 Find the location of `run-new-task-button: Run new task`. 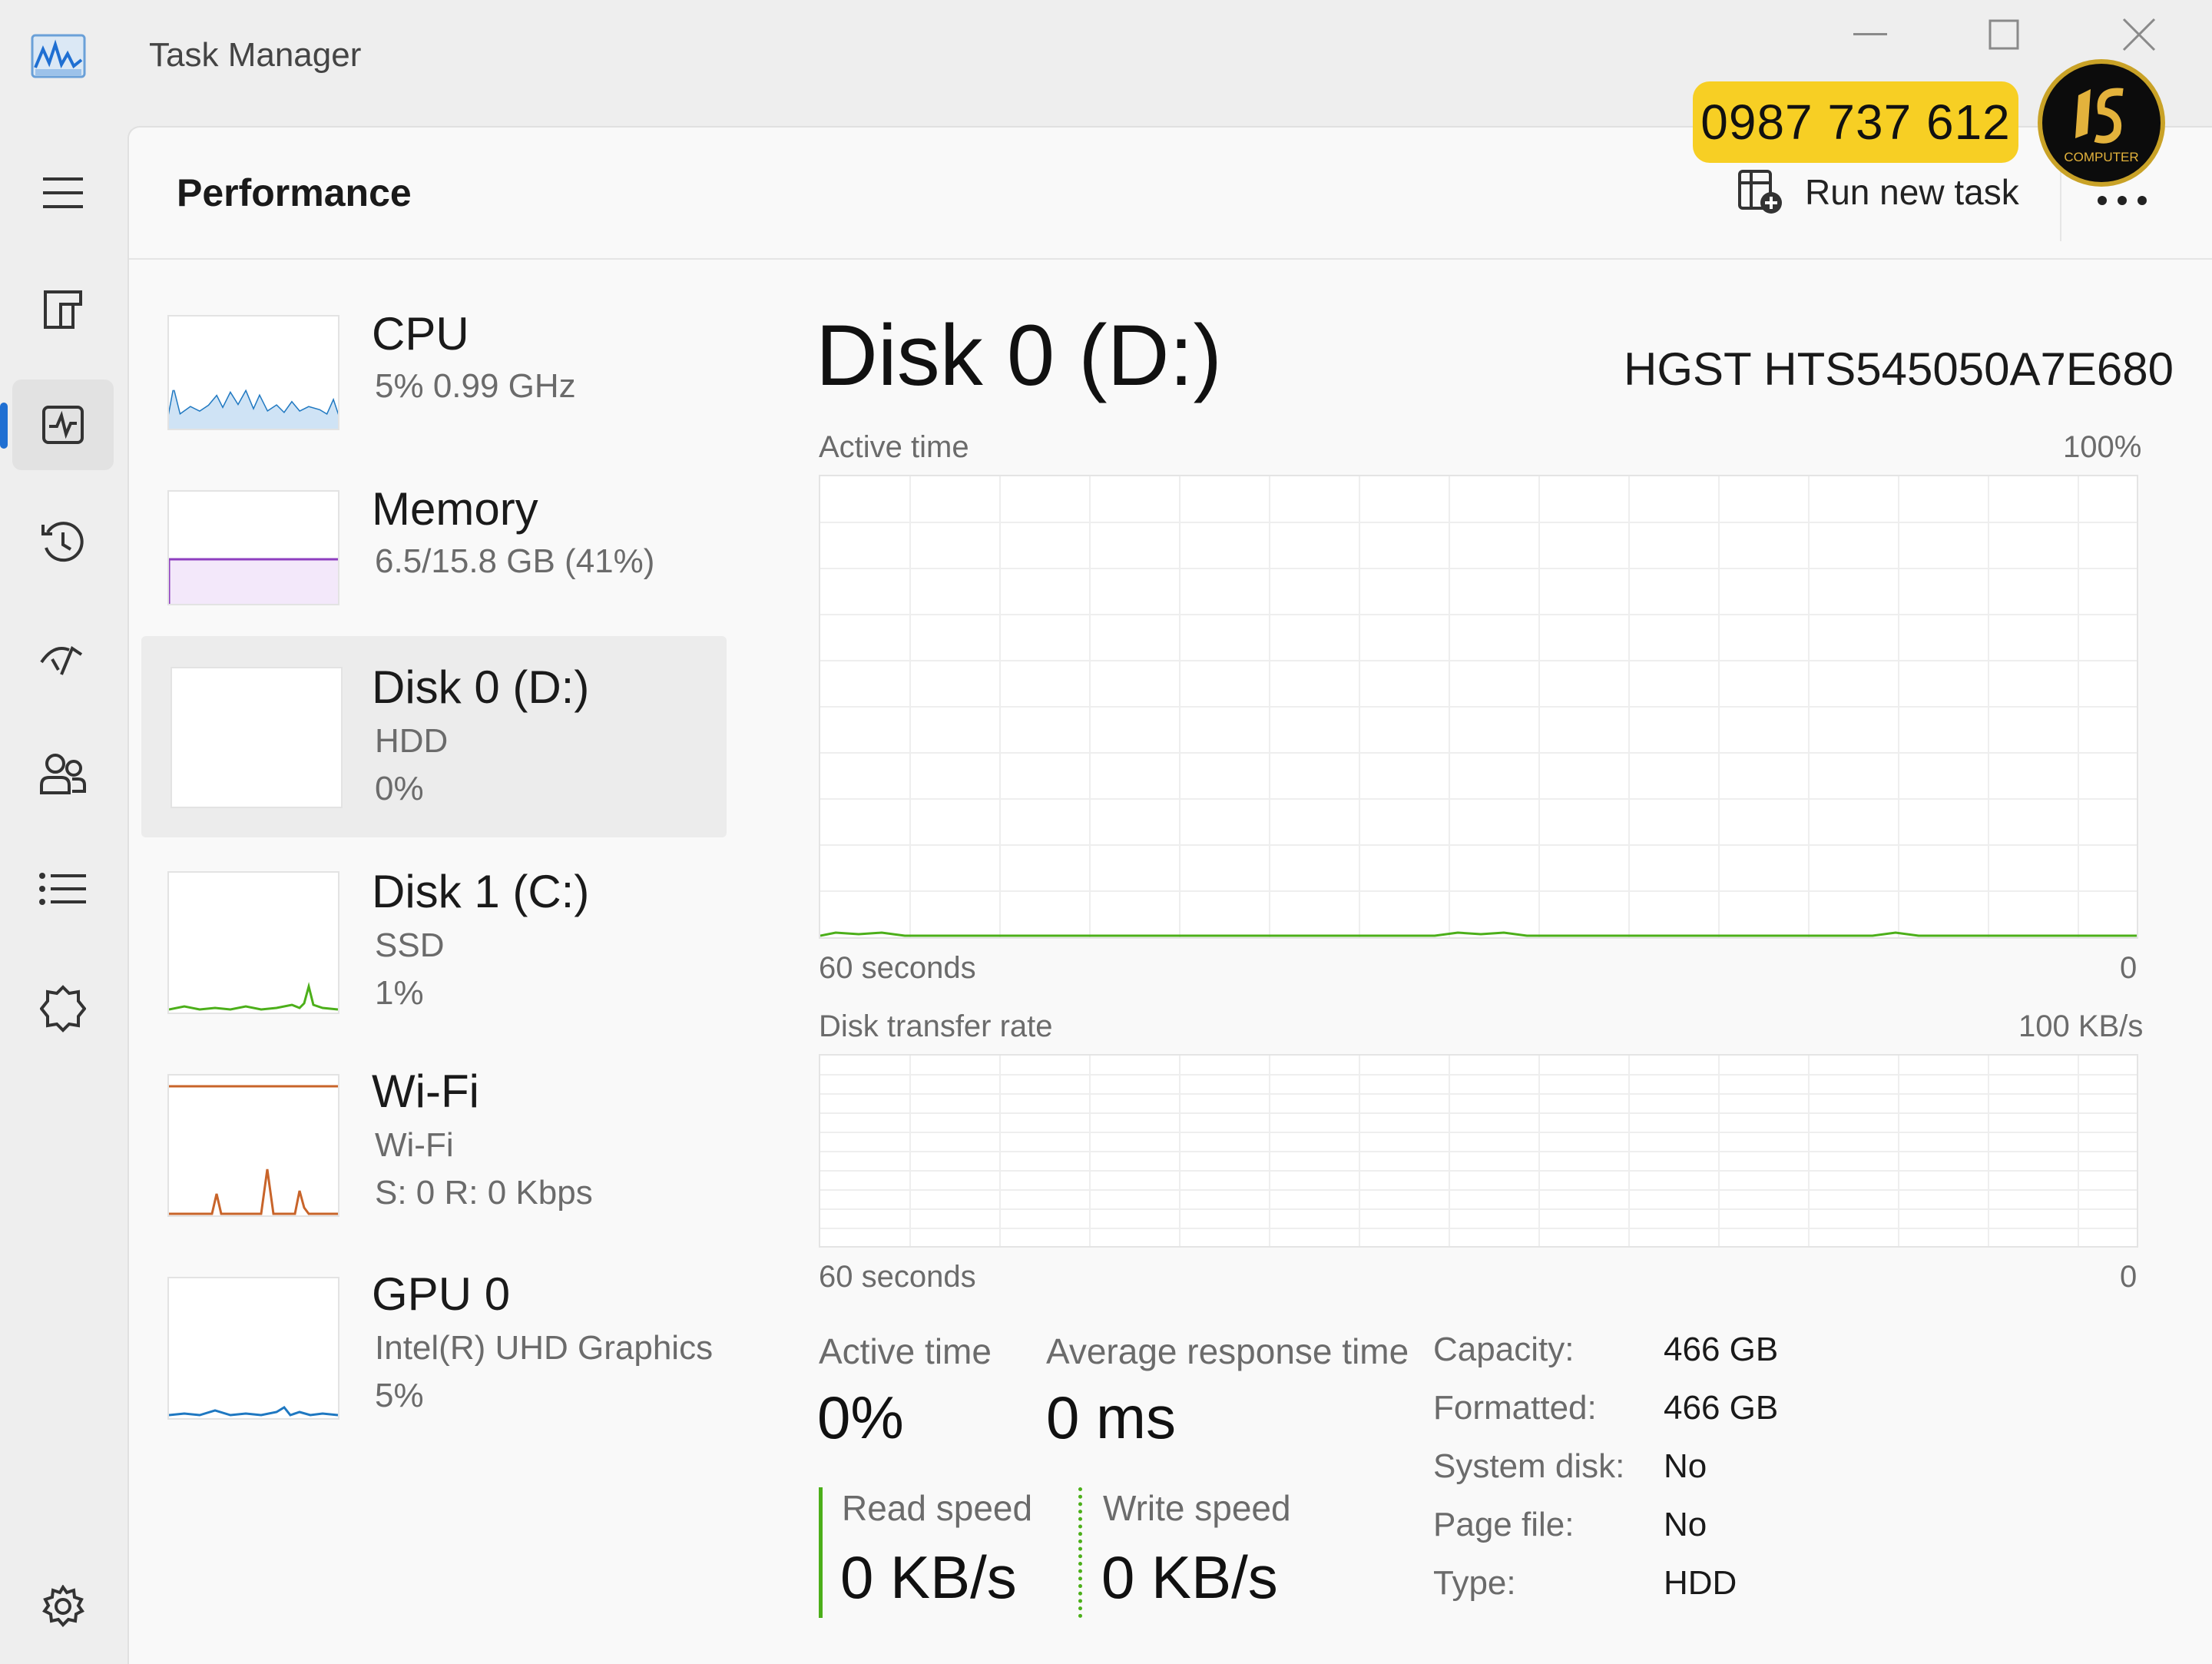

run-new-task-button: Run new task is located at coordinates (1878, 192).